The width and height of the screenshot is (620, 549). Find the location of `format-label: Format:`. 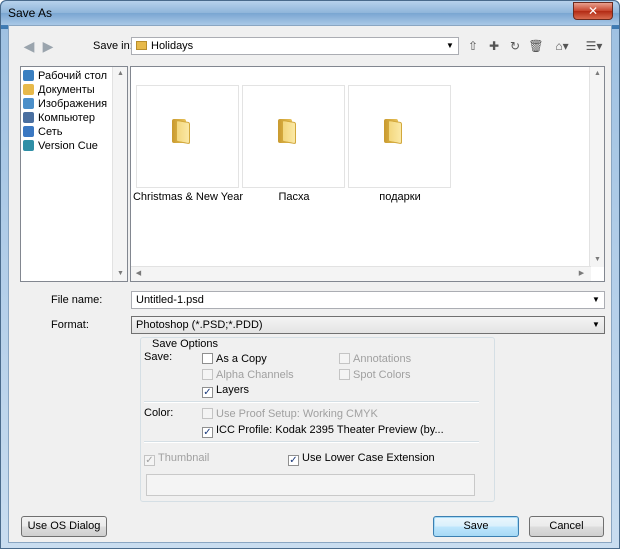

format-label: Format: is located at coordinates (70, 325).